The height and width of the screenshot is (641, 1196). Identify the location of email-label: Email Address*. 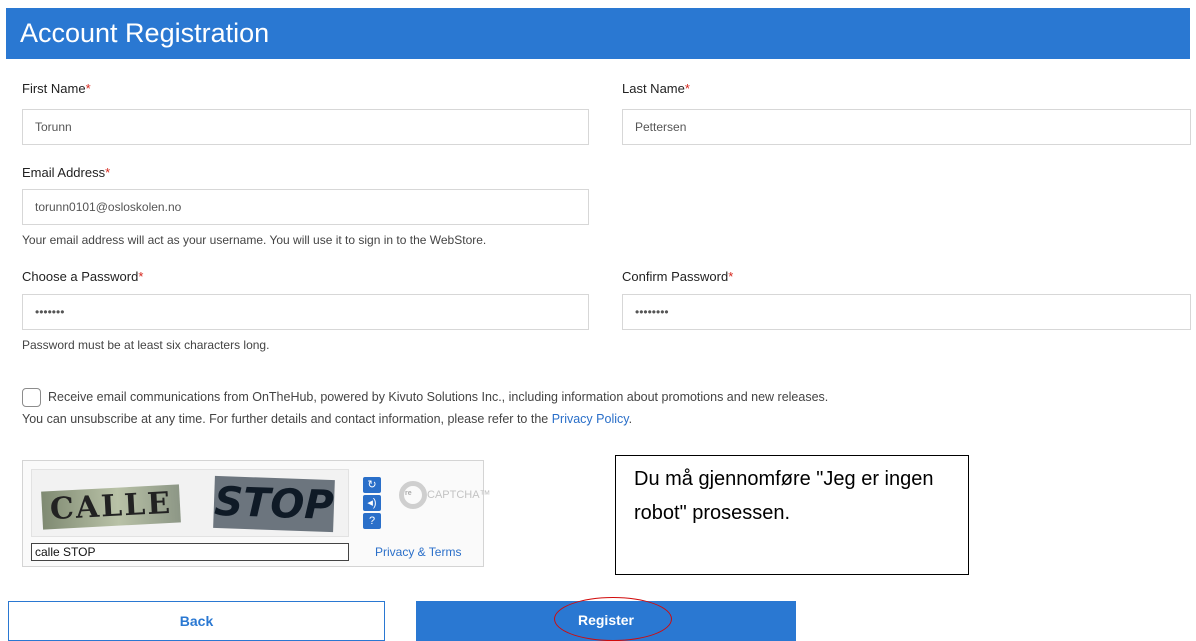
(66, 172).